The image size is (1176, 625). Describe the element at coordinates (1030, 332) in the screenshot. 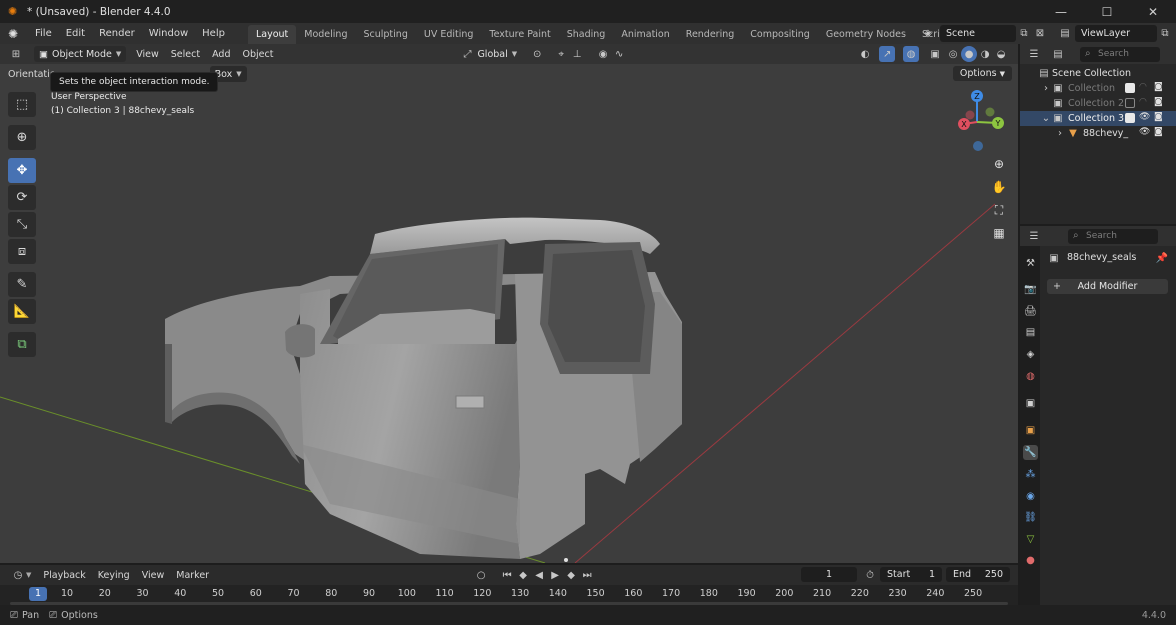

I see `view-layer-tab-icon: ▤` at that location.